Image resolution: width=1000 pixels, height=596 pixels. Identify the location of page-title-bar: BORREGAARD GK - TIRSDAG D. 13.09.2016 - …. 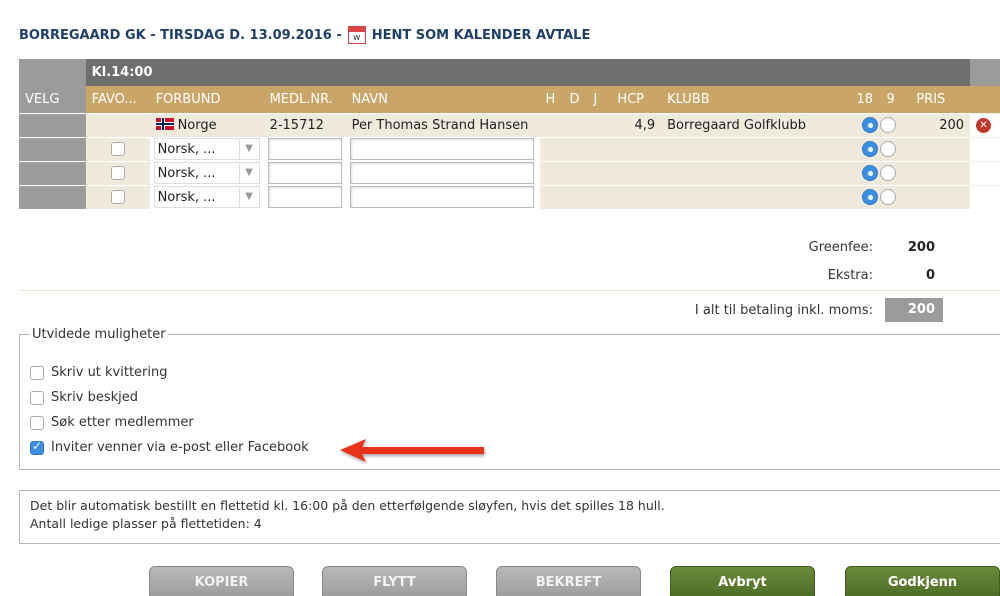
(304, 35).